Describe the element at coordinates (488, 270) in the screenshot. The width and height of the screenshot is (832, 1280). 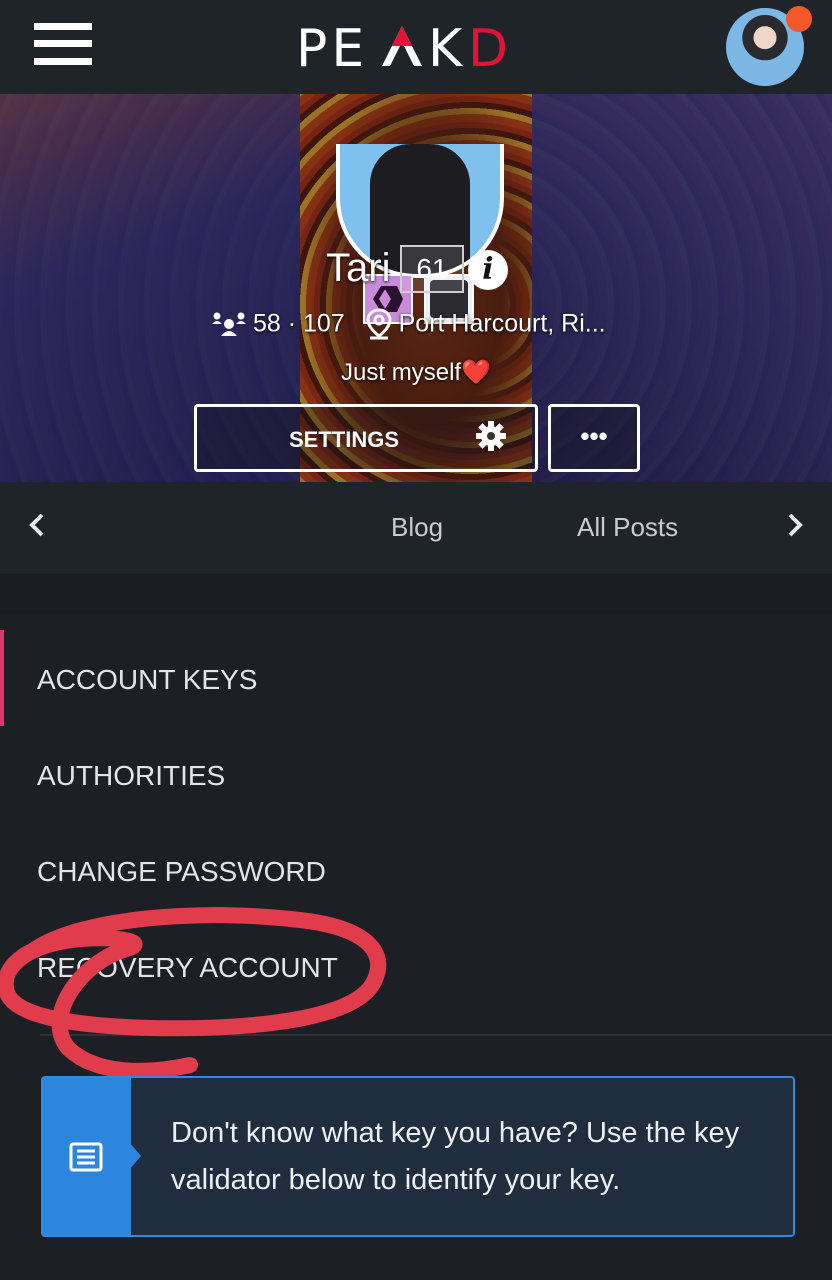
I see `info-icon: i` at that location.